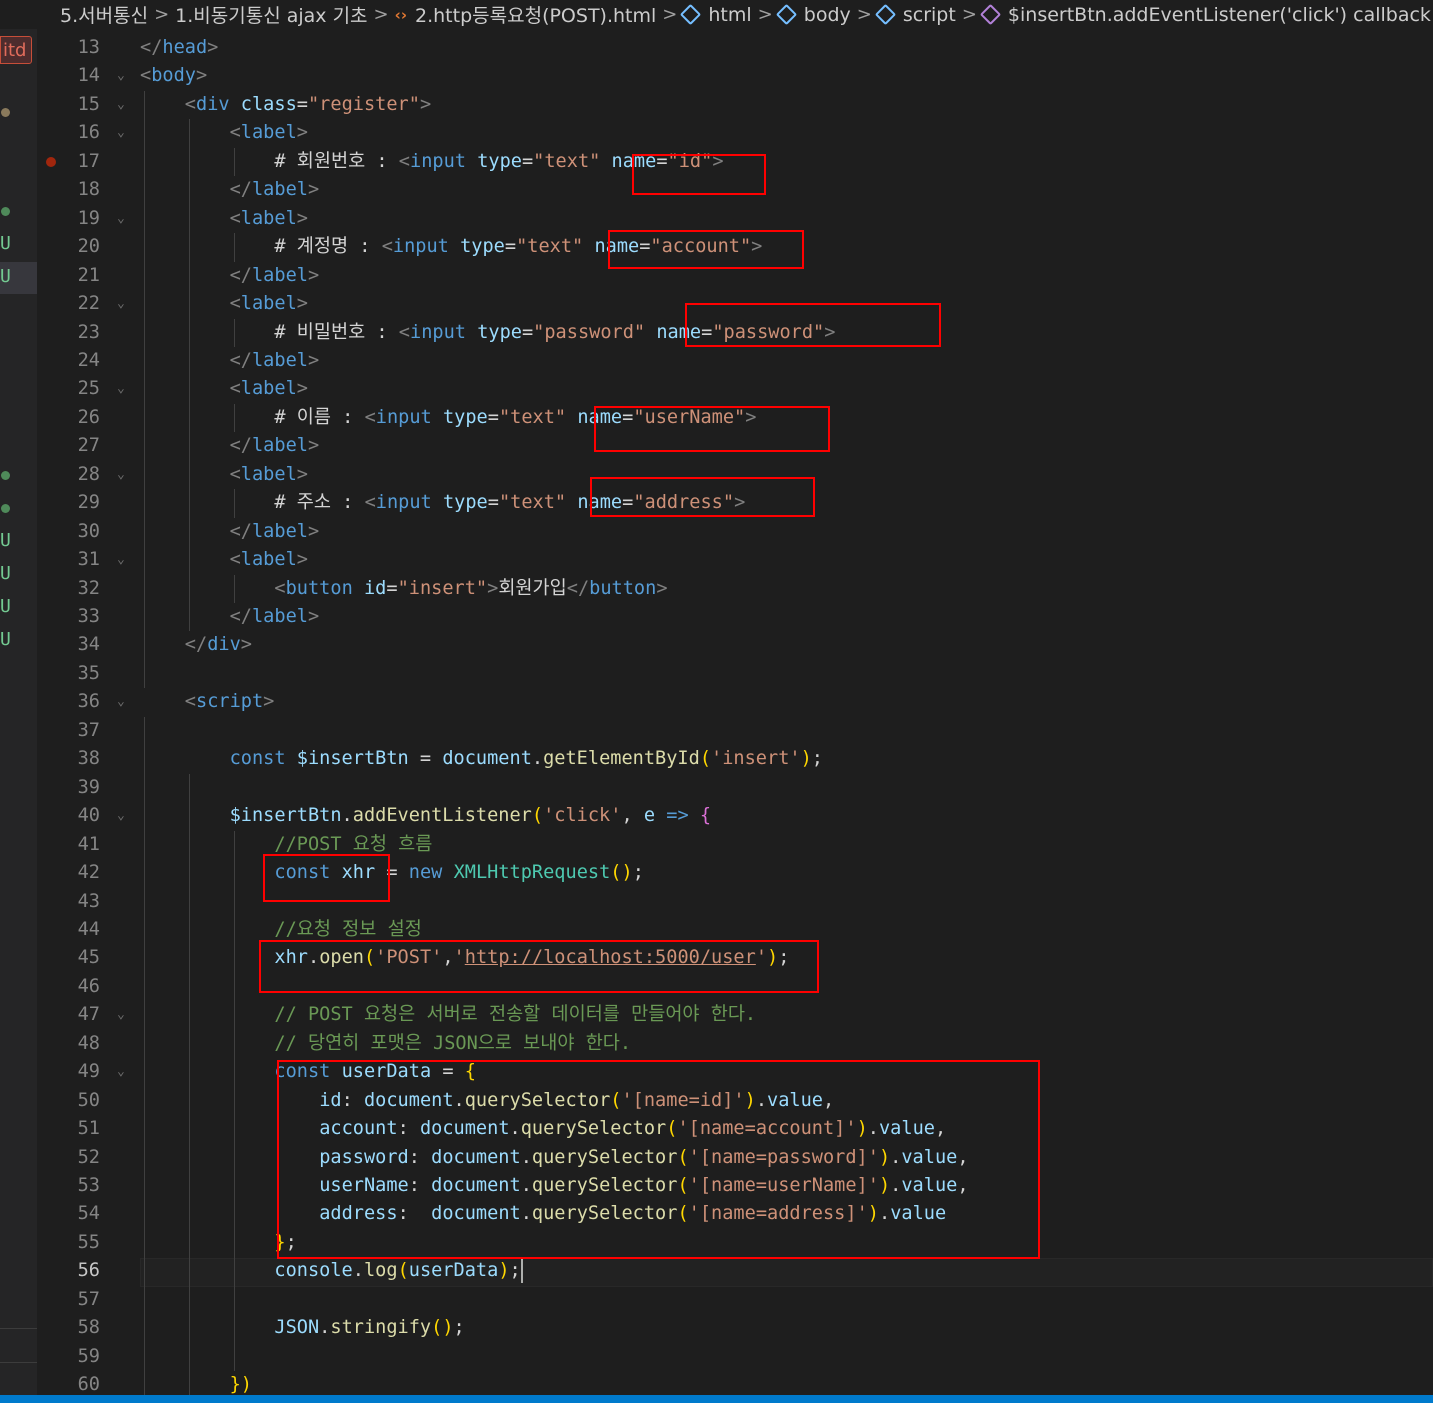 The height and width of the screenshot is (1403, 1433). I want to click on code-line: 49 ⌄ const userData = {, so click(735, 1072).